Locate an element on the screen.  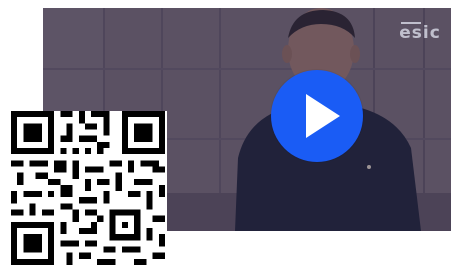
play-icon is located at coordinates (323, 116).